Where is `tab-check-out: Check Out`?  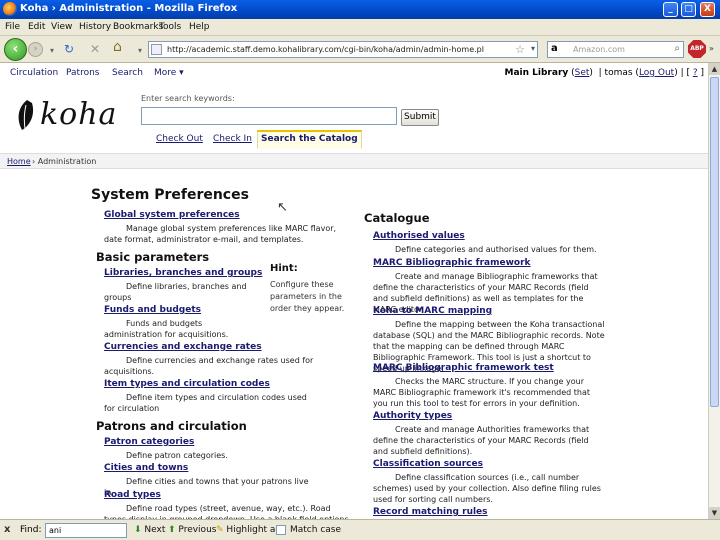
tab-check-out: Check Out is located at coordinates (179, 139).